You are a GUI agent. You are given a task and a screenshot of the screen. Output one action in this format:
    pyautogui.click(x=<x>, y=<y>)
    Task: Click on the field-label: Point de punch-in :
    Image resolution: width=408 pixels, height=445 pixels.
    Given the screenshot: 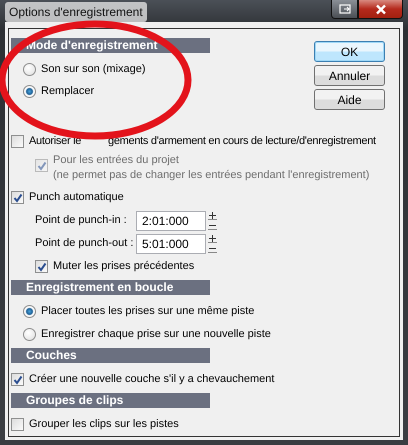 What is the action you would take?
    pyautogui.click(x=81, y=220)
    